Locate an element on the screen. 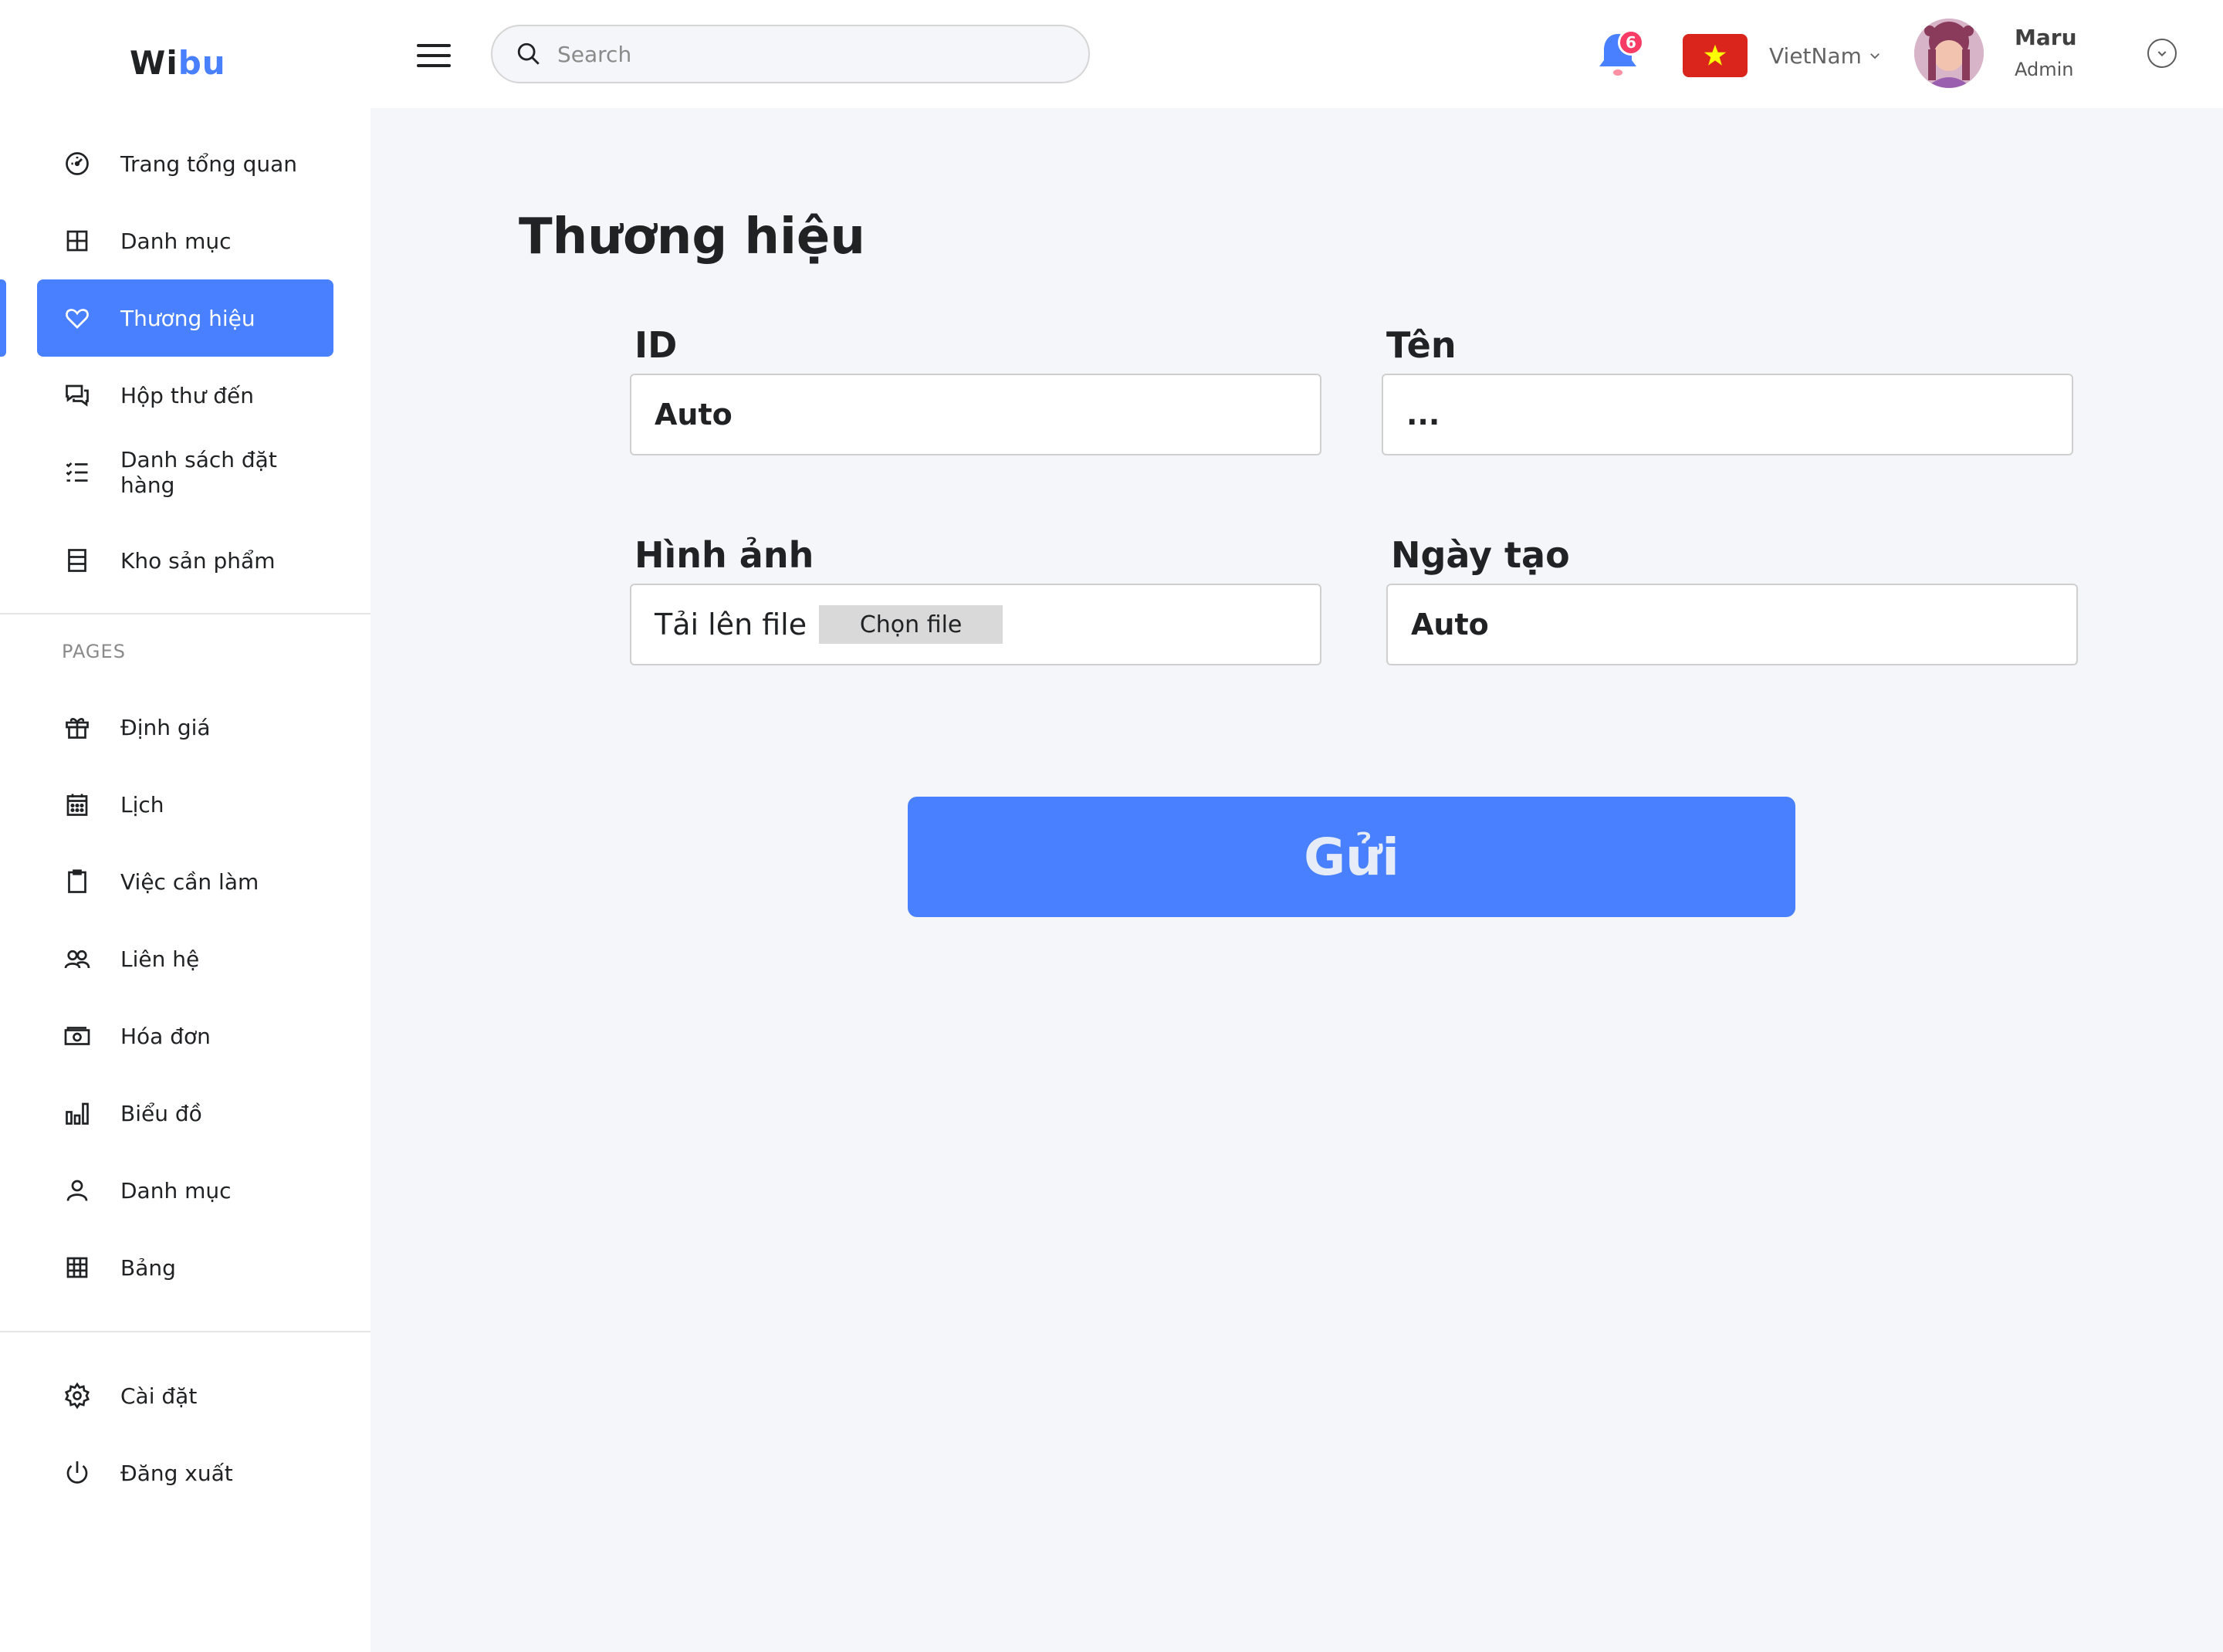 This screenshot has height=1652, width=2223. sidebar-item-inbox: Hộp thư đến is located at coordinates (185, 395).